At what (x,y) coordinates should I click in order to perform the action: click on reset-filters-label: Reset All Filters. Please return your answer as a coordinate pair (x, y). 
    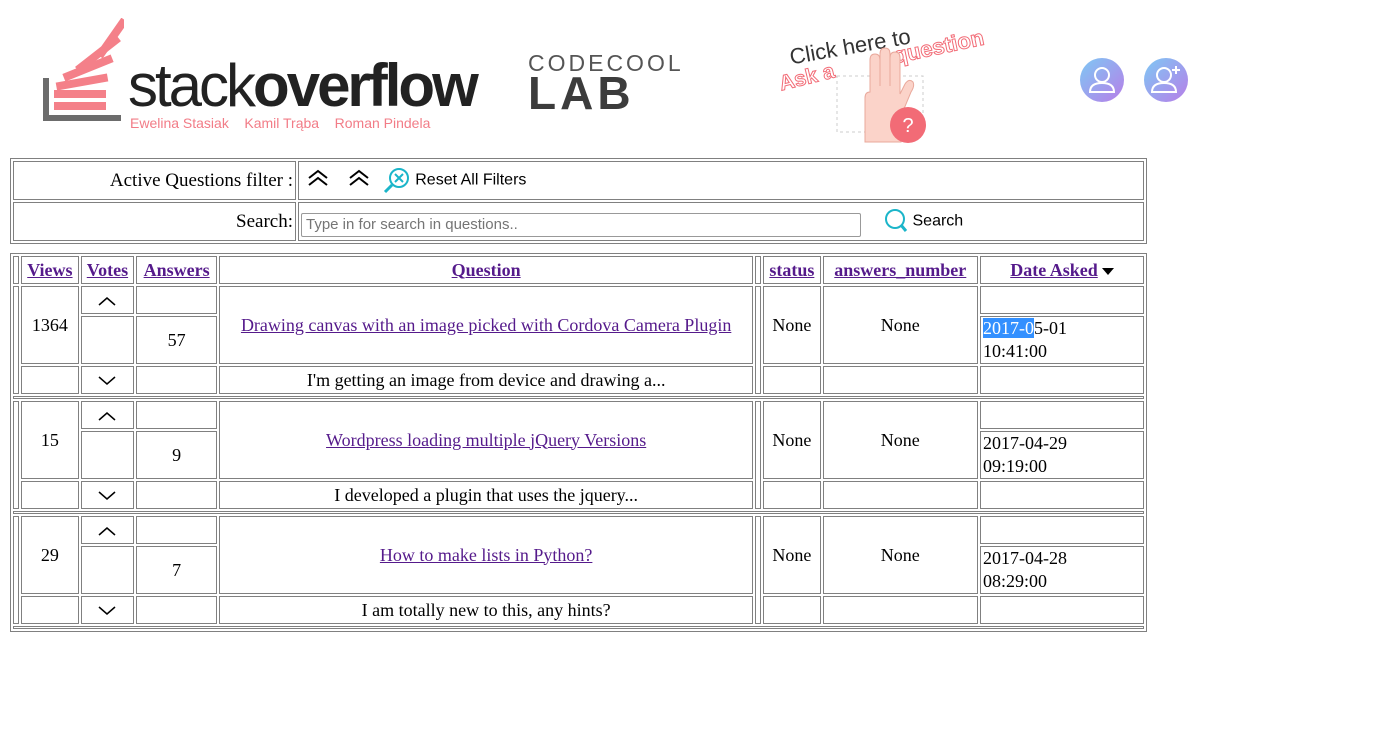
    Looking at the image, I should click on (471, 180).